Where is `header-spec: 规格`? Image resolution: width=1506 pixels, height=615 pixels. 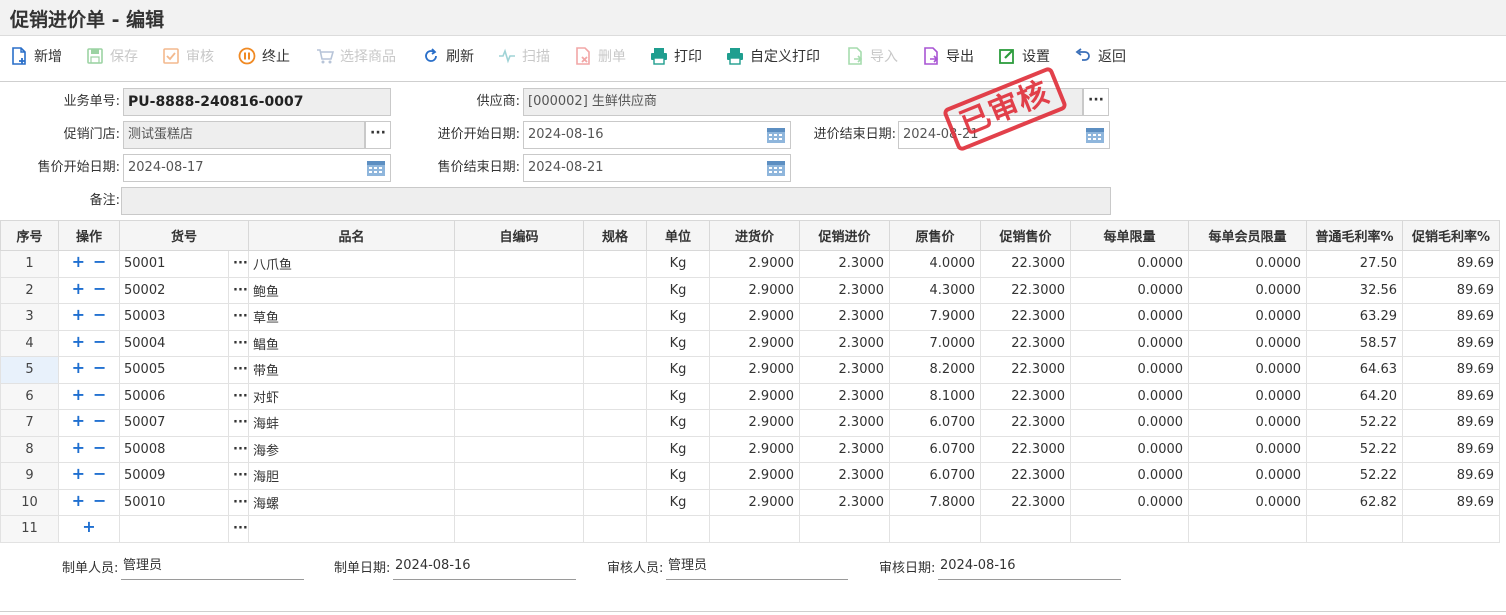 header-spec: 规格 is located at coordinates (615, 235).